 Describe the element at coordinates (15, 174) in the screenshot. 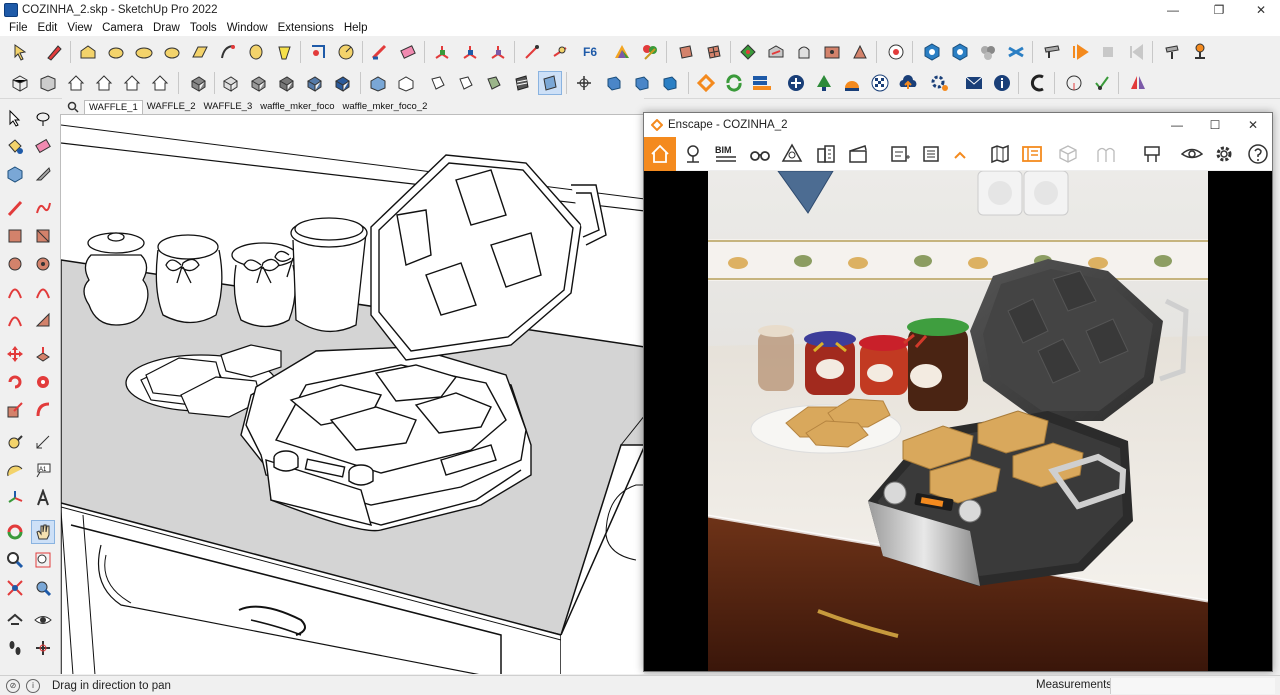

I see `component-tool-icon` at that location.